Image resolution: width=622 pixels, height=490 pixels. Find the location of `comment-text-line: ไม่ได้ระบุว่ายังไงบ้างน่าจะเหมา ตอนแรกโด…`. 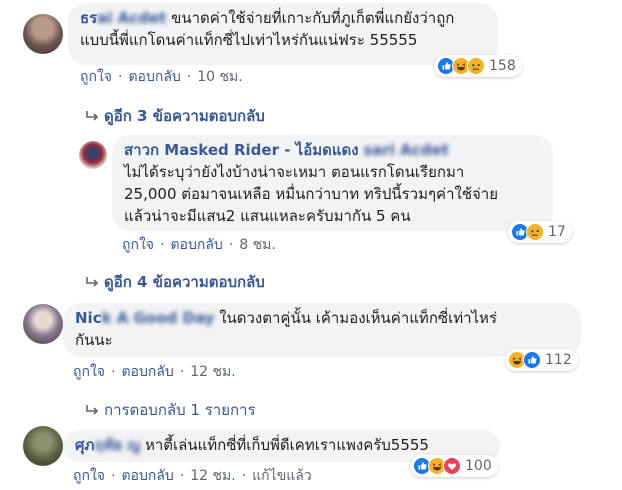

comment-text-line: ไม่ได้ระบุว่ายังไงบ้างน่าจะเหมา ตอนแรกโด… is located at coordinates (294, 172).